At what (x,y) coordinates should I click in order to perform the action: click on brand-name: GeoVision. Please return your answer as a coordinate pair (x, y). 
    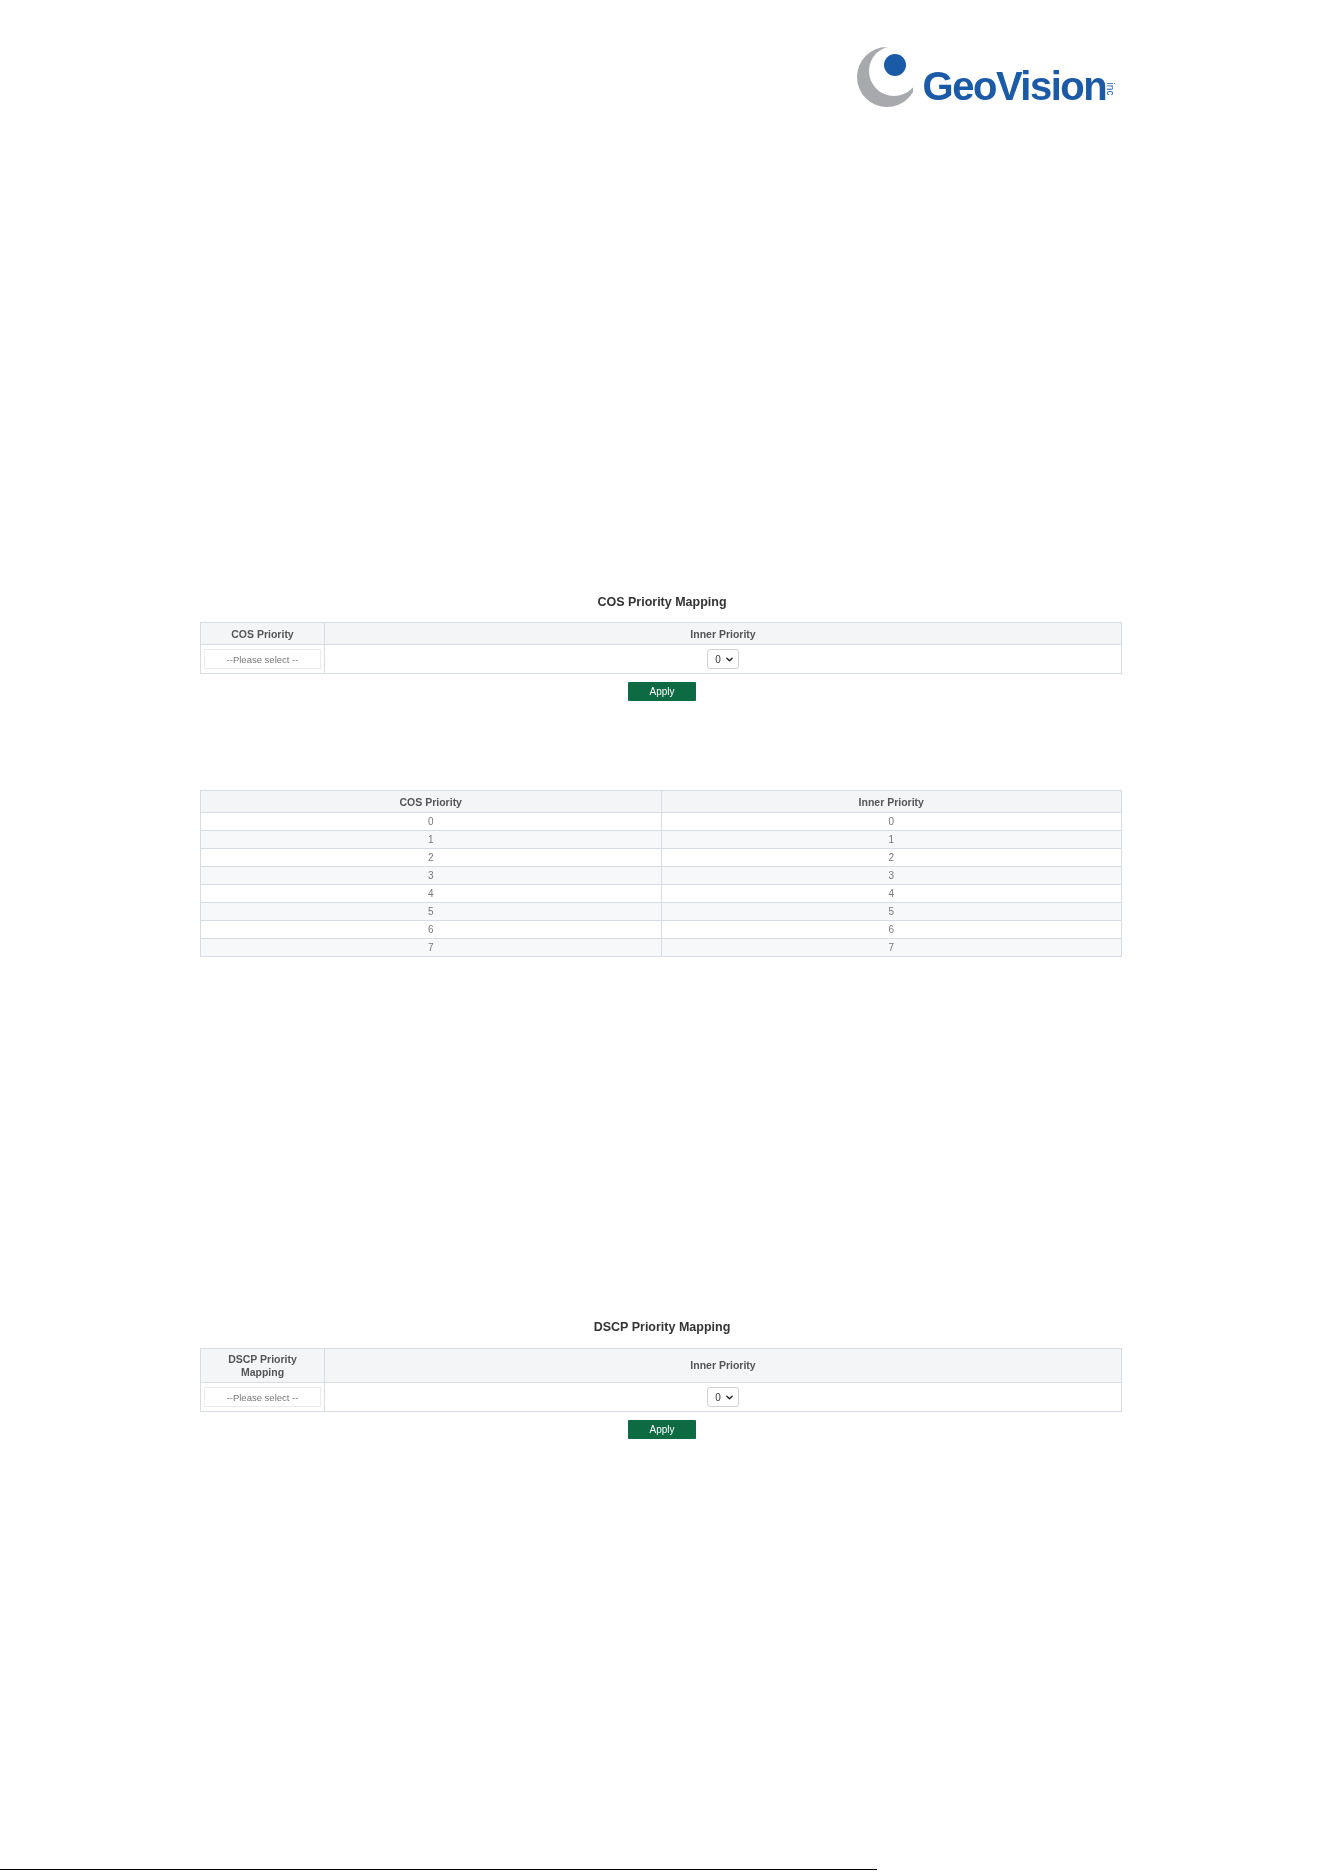
    Looking at the image, I should click on (1014, 86).